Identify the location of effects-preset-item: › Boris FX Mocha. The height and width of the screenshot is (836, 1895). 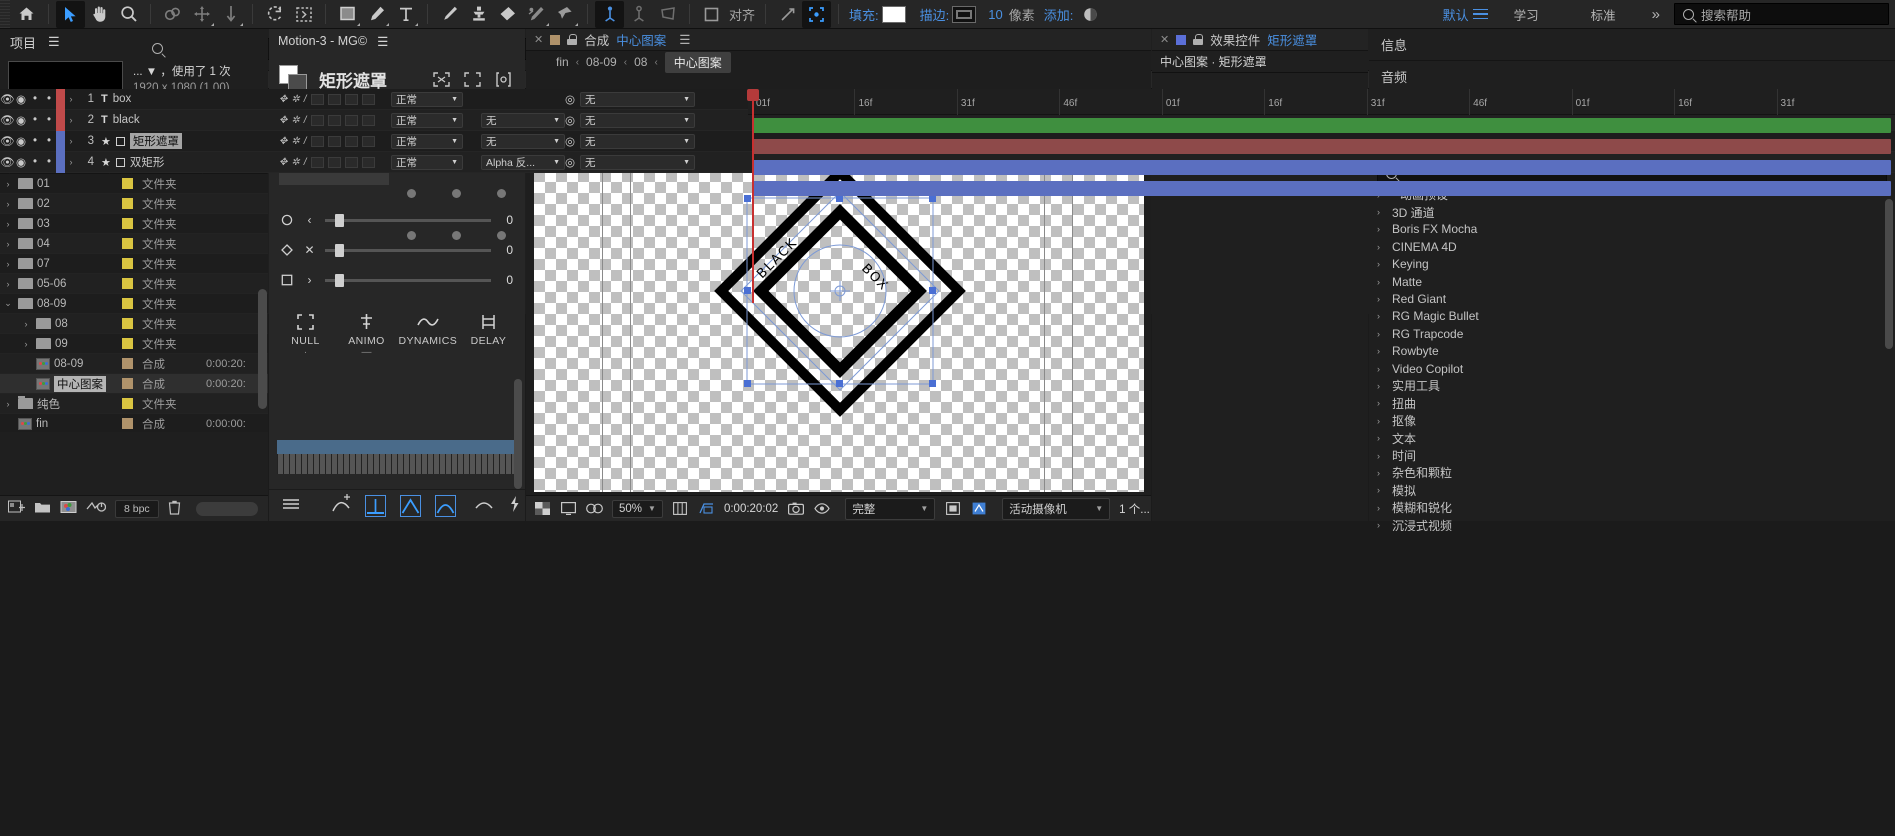
(1632, 229).